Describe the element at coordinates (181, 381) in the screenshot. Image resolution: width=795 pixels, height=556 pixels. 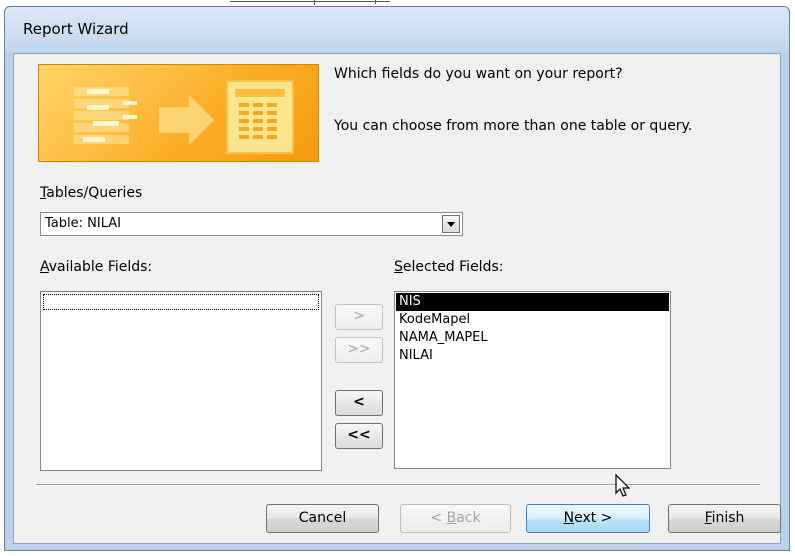
I see `available-fields-list` at that location.